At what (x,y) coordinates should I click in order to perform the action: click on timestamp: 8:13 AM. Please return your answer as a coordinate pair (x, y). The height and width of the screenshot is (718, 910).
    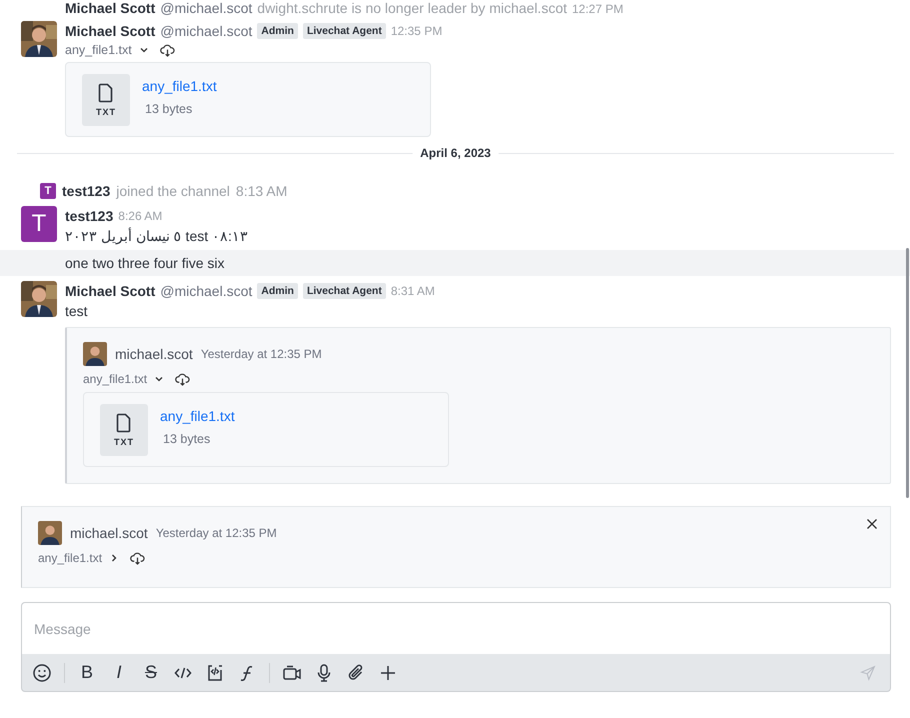
    Looking at the image, I should click on (262, 191).